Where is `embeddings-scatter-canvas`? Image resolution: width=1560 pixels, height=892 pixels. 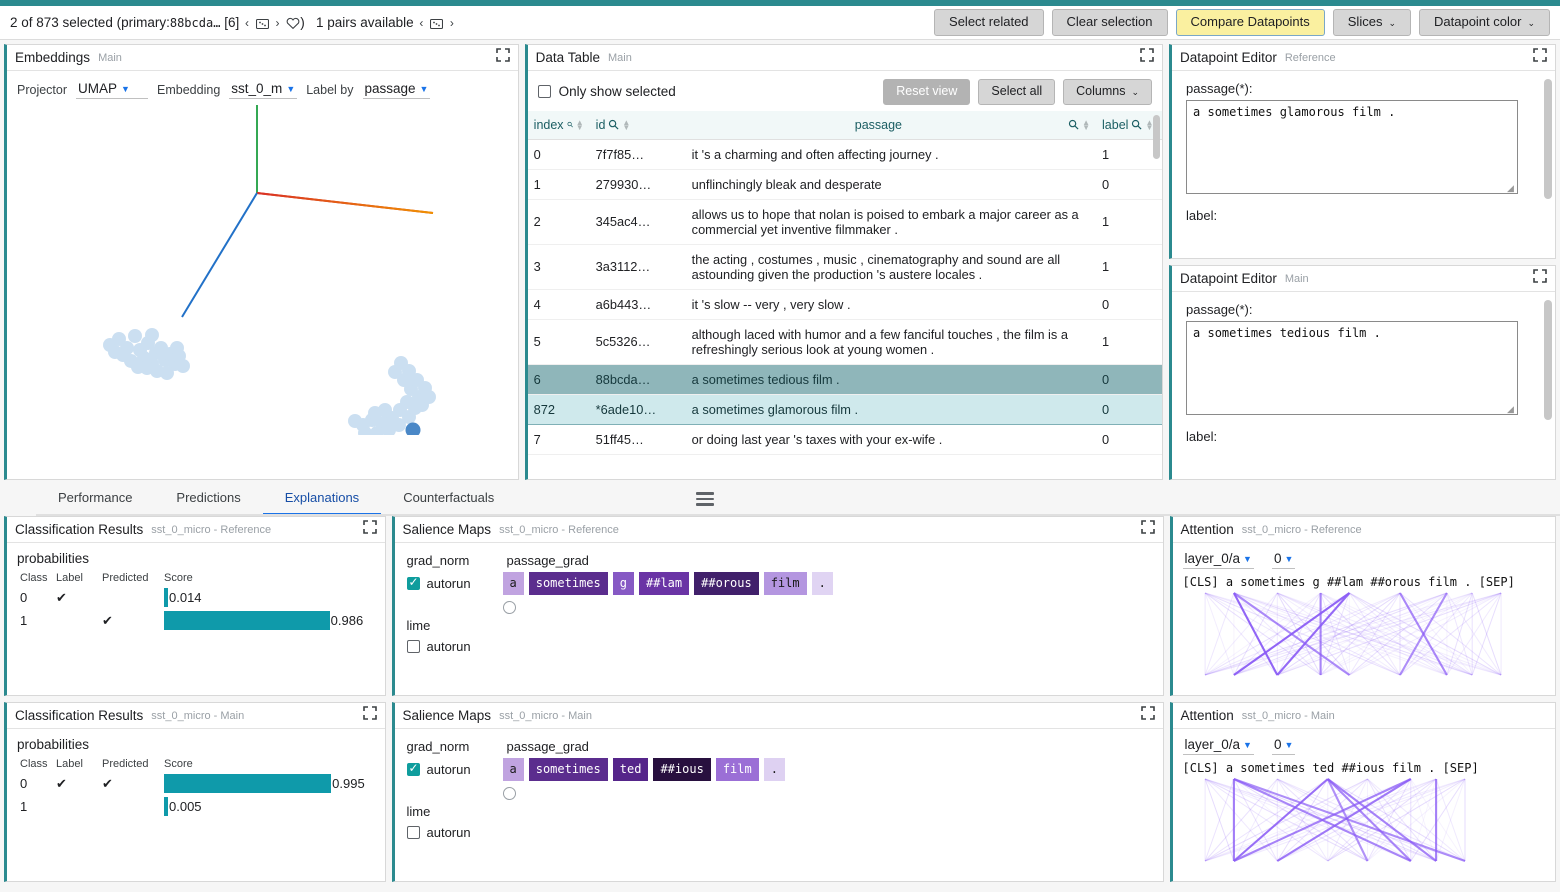
embeddings-scatter-canvas is located at coordinates (262, 292).